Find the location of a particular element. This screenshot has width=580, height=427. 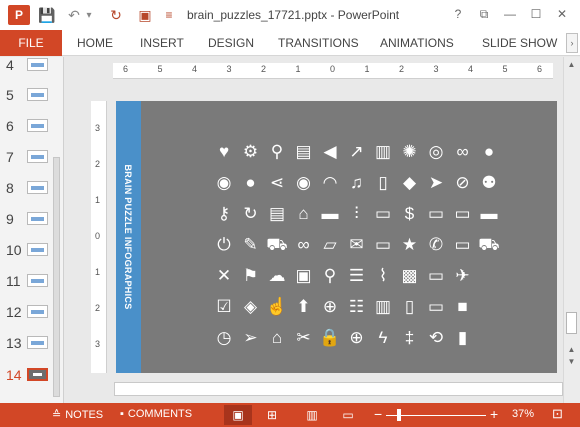

file-tab: FILE is located at coordinates (31, 43).